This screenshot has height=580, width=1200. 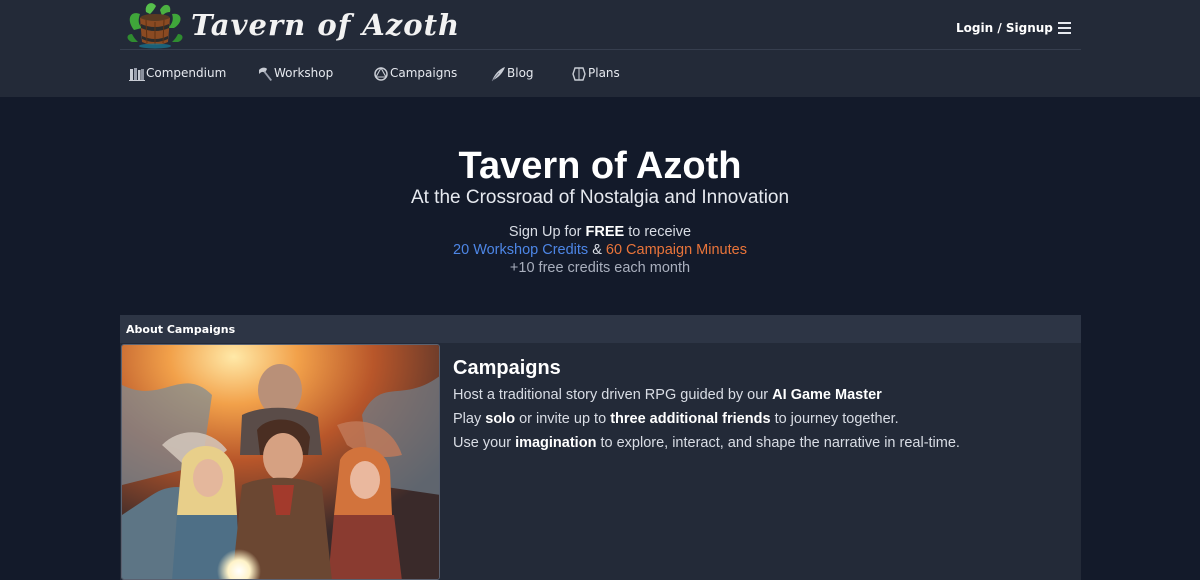 What do you see at coordinates (521, 250) in the screenshot?
I see `workshop-credits-text: 20 Workshop Credits` at bounding box center [521, 250].